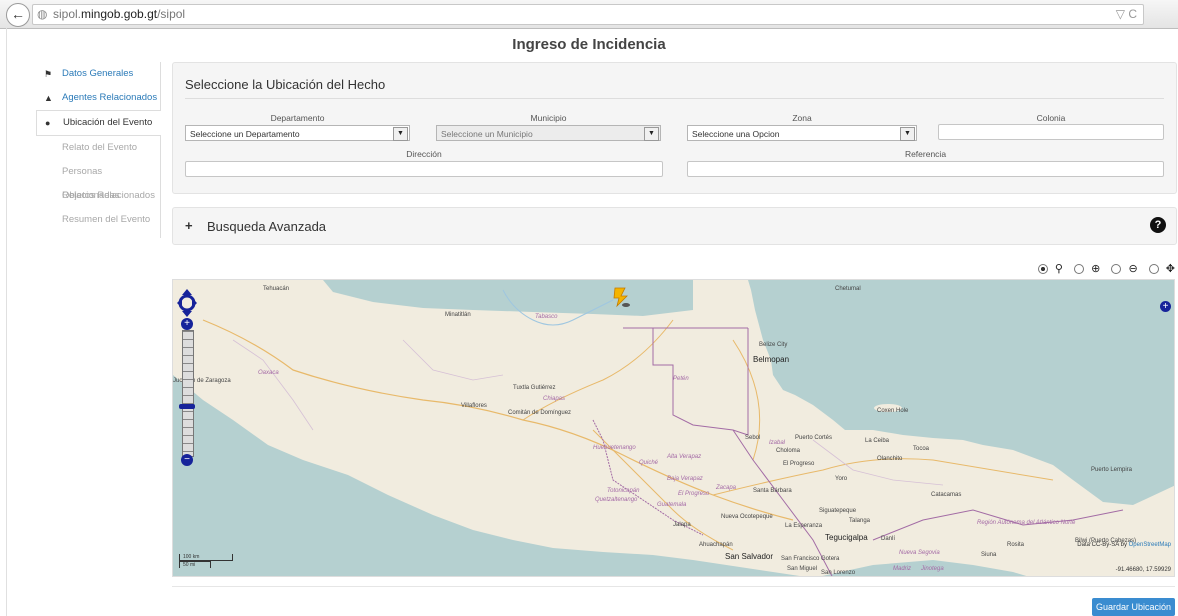  Describe the element at coordinates (206, 560) in the screenshot. I see `scale-bar: 100 km 50 mi` at that location.